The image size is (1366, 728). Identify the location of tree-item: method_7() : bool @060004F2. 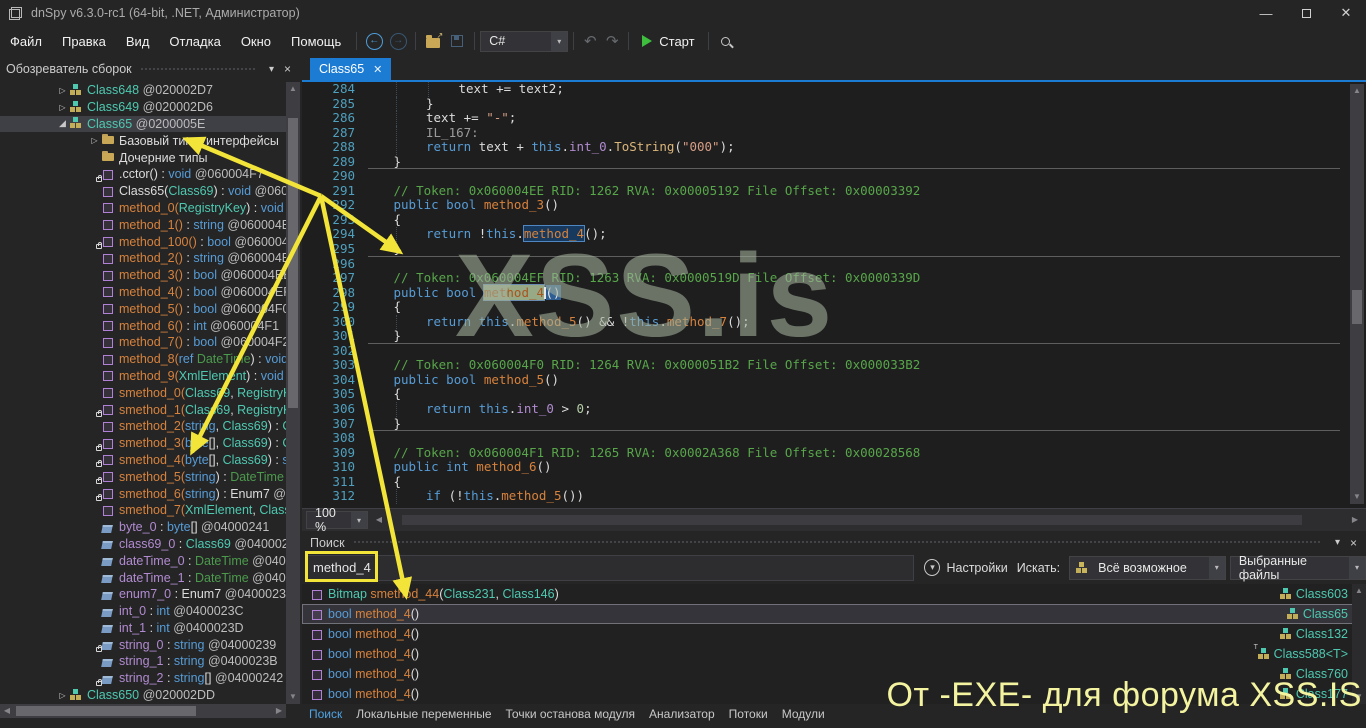
(143, 342).